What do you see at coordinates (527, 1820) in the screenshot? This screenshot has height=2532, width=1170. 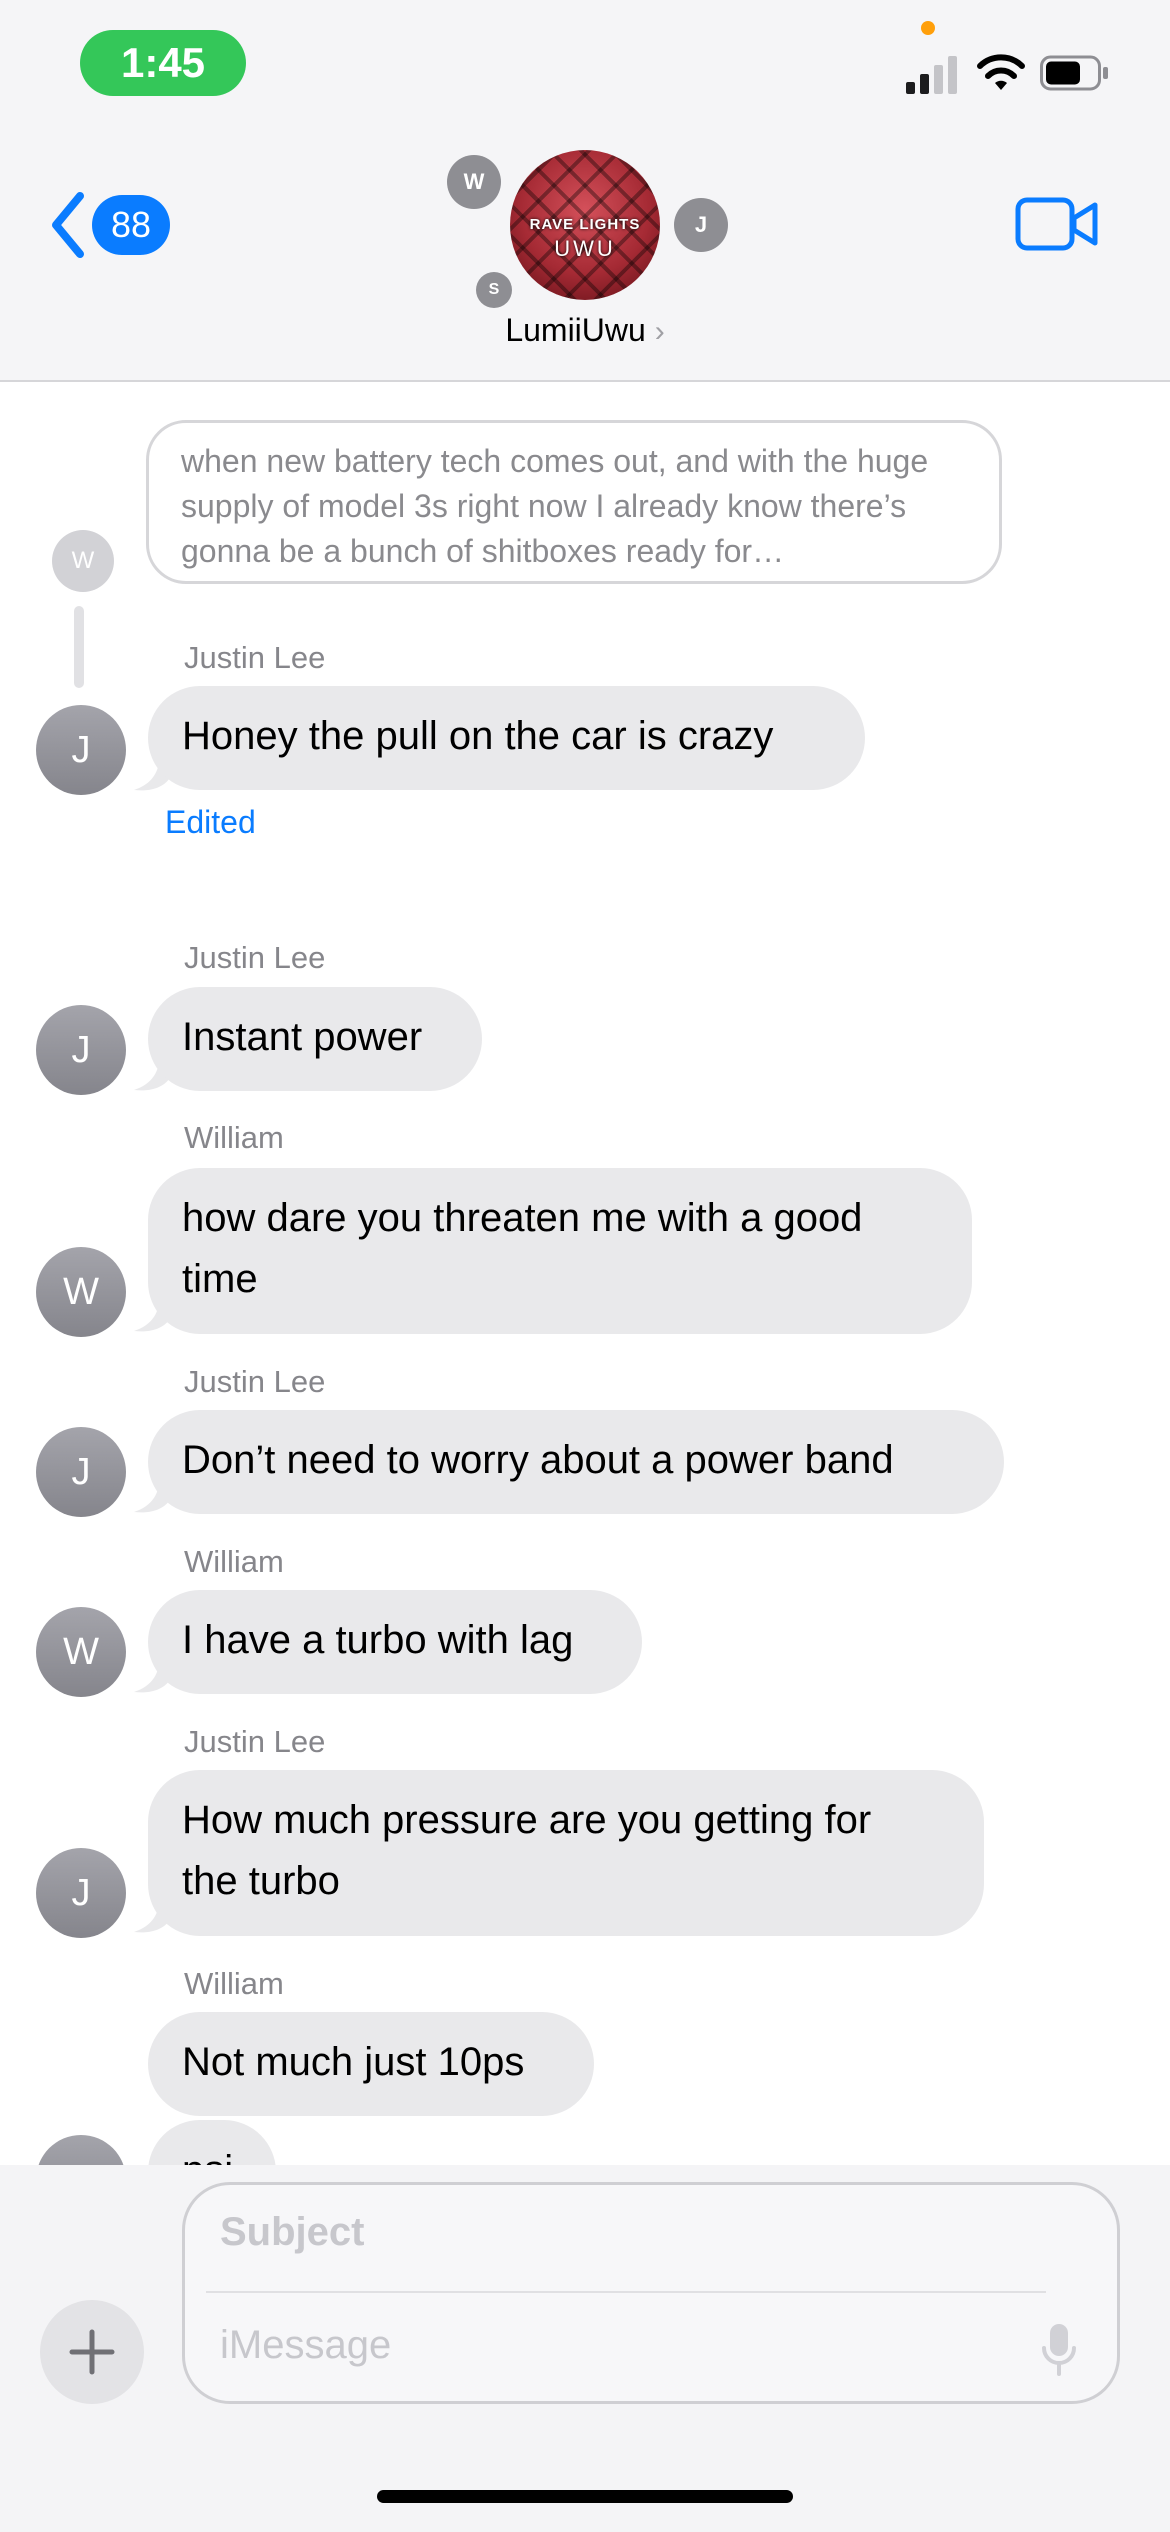 I see `message-text: How much pressure are you getting for` at bounding box center [527, 1820].